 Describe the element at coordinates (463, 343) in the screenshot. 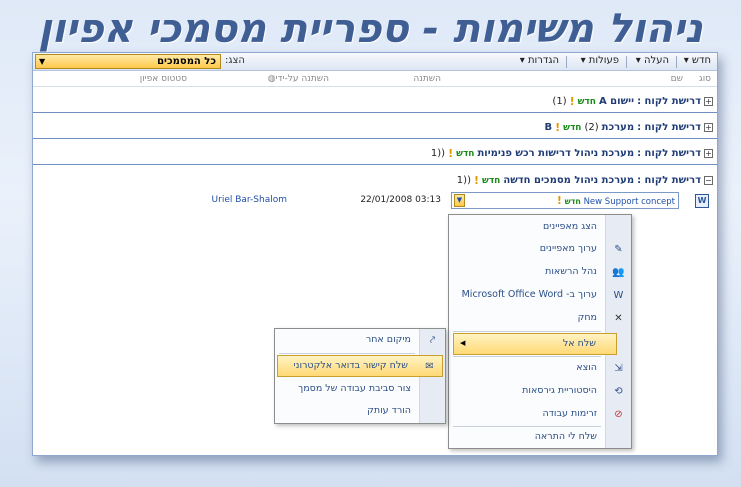

I see `submenu-arrow-icon: ◀` at that location.